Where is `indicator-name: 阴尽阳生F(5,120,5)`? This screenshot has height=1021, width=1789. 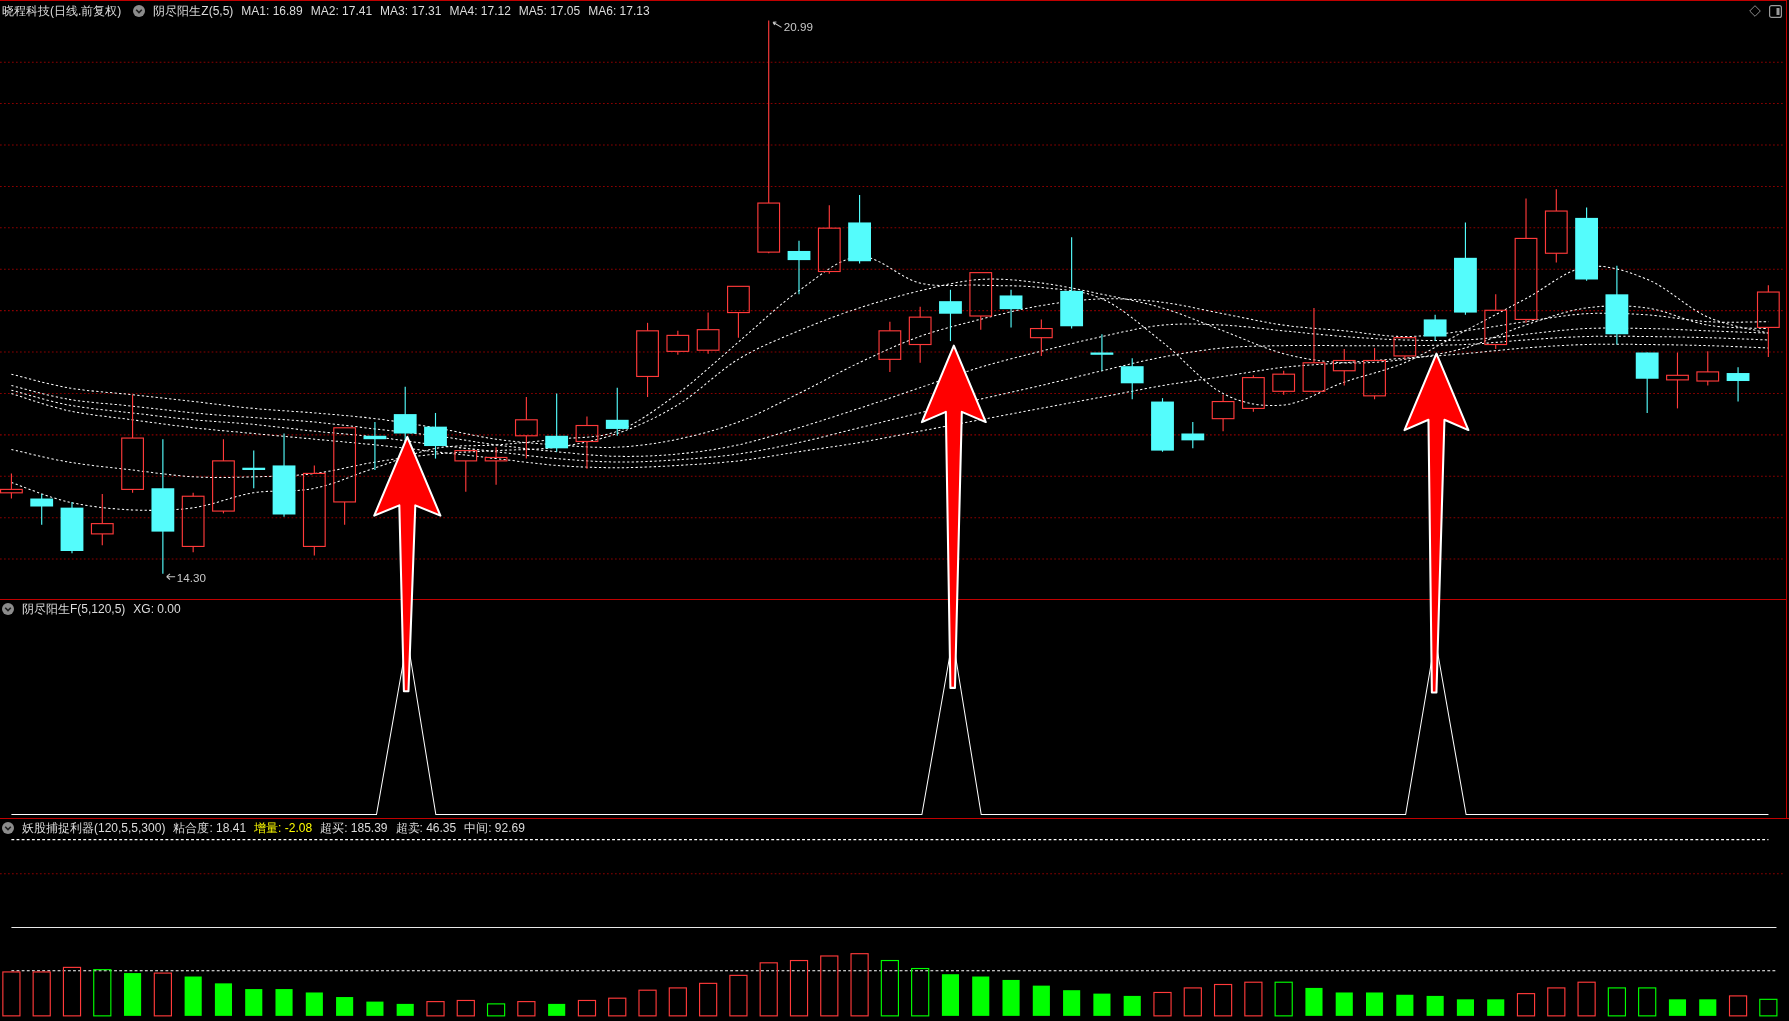 indicator-name: 阴尽阳生F(5,120,5) is located at coordinates (74, 609).